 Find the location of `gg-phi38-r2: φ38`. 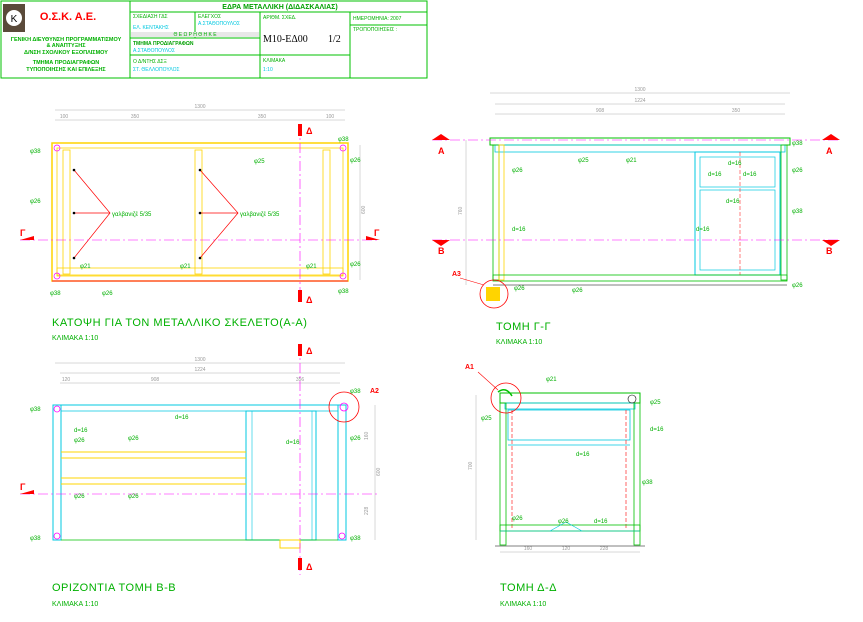

gg-phi38-r2: φ38 is located at coordinates (797, 212).